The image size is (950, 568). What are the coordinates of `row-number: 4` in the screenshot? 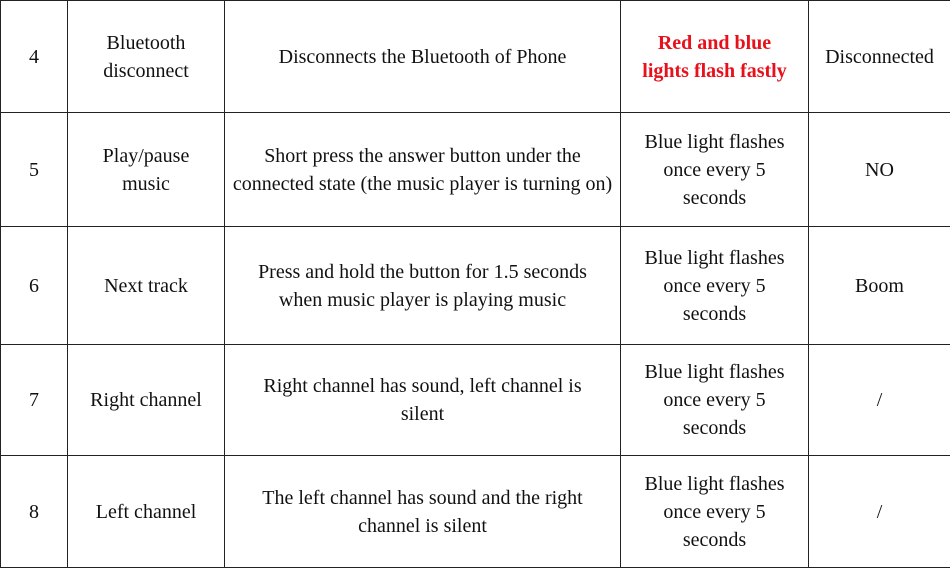 It's located at (34, 57).